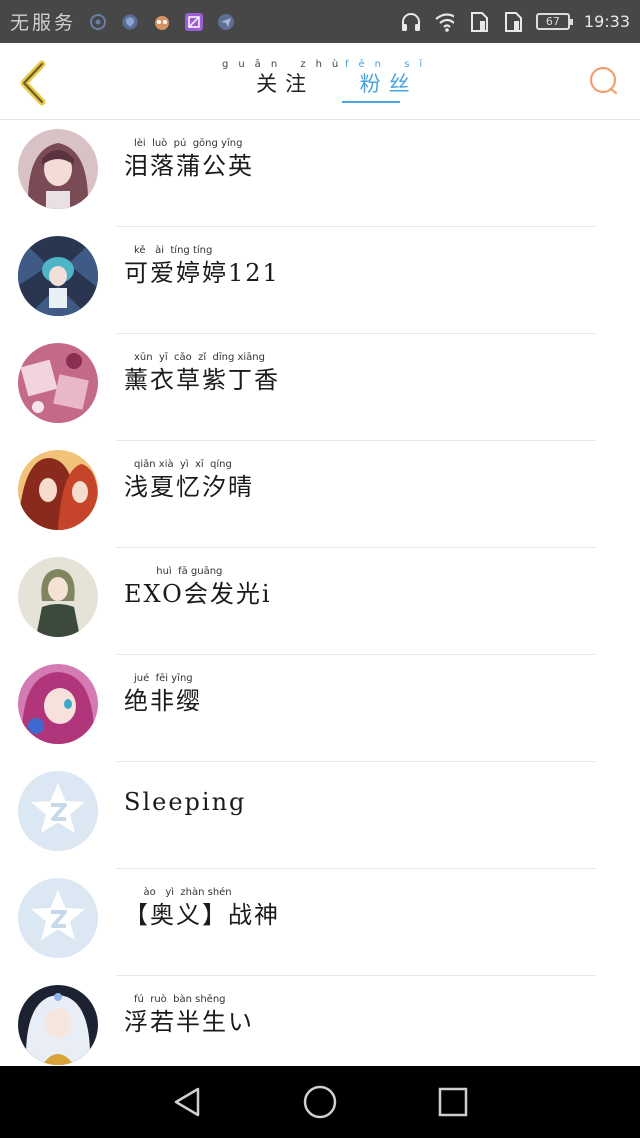 Image resolution: width=640 pixels, height=1138 pixels. What do you see at coordinates (389, 64) in the screenshot?
I see `tab-fans-pinyin: fěn sī` at bounding box center [389, 64].